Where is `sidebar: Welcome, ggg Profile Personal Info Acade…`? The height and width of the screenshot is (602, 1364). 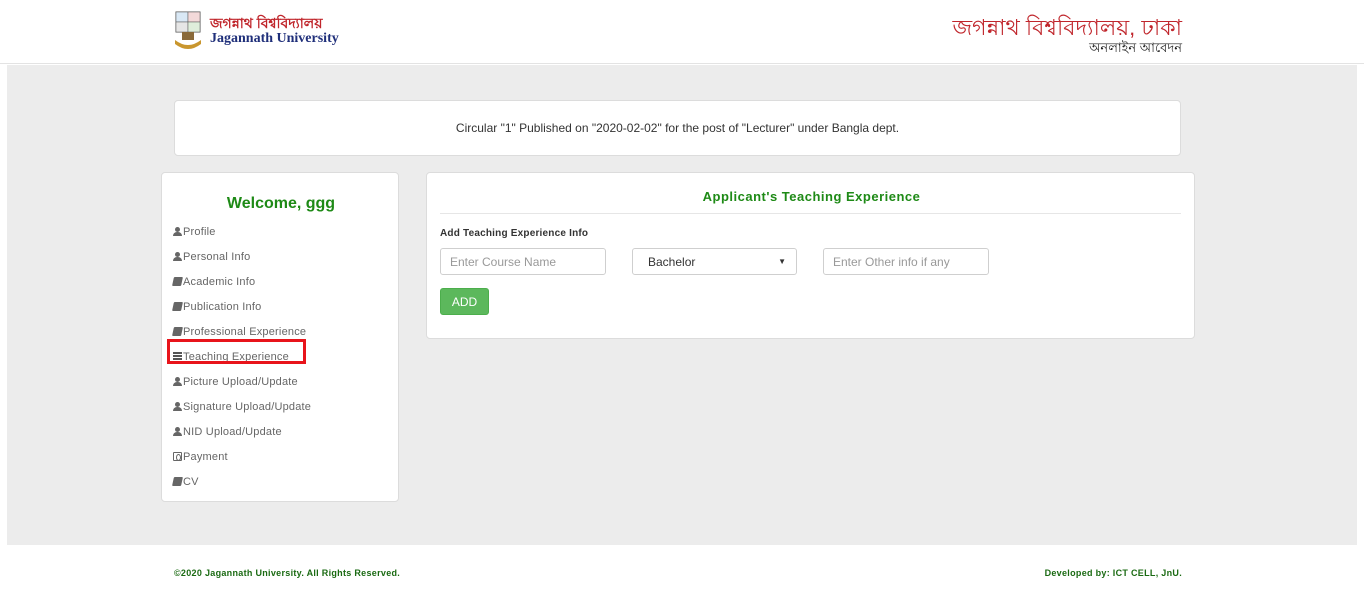
sidebar: Welcome, ggg Profile Personal Info Acade… is located at coordinates (280, 337).